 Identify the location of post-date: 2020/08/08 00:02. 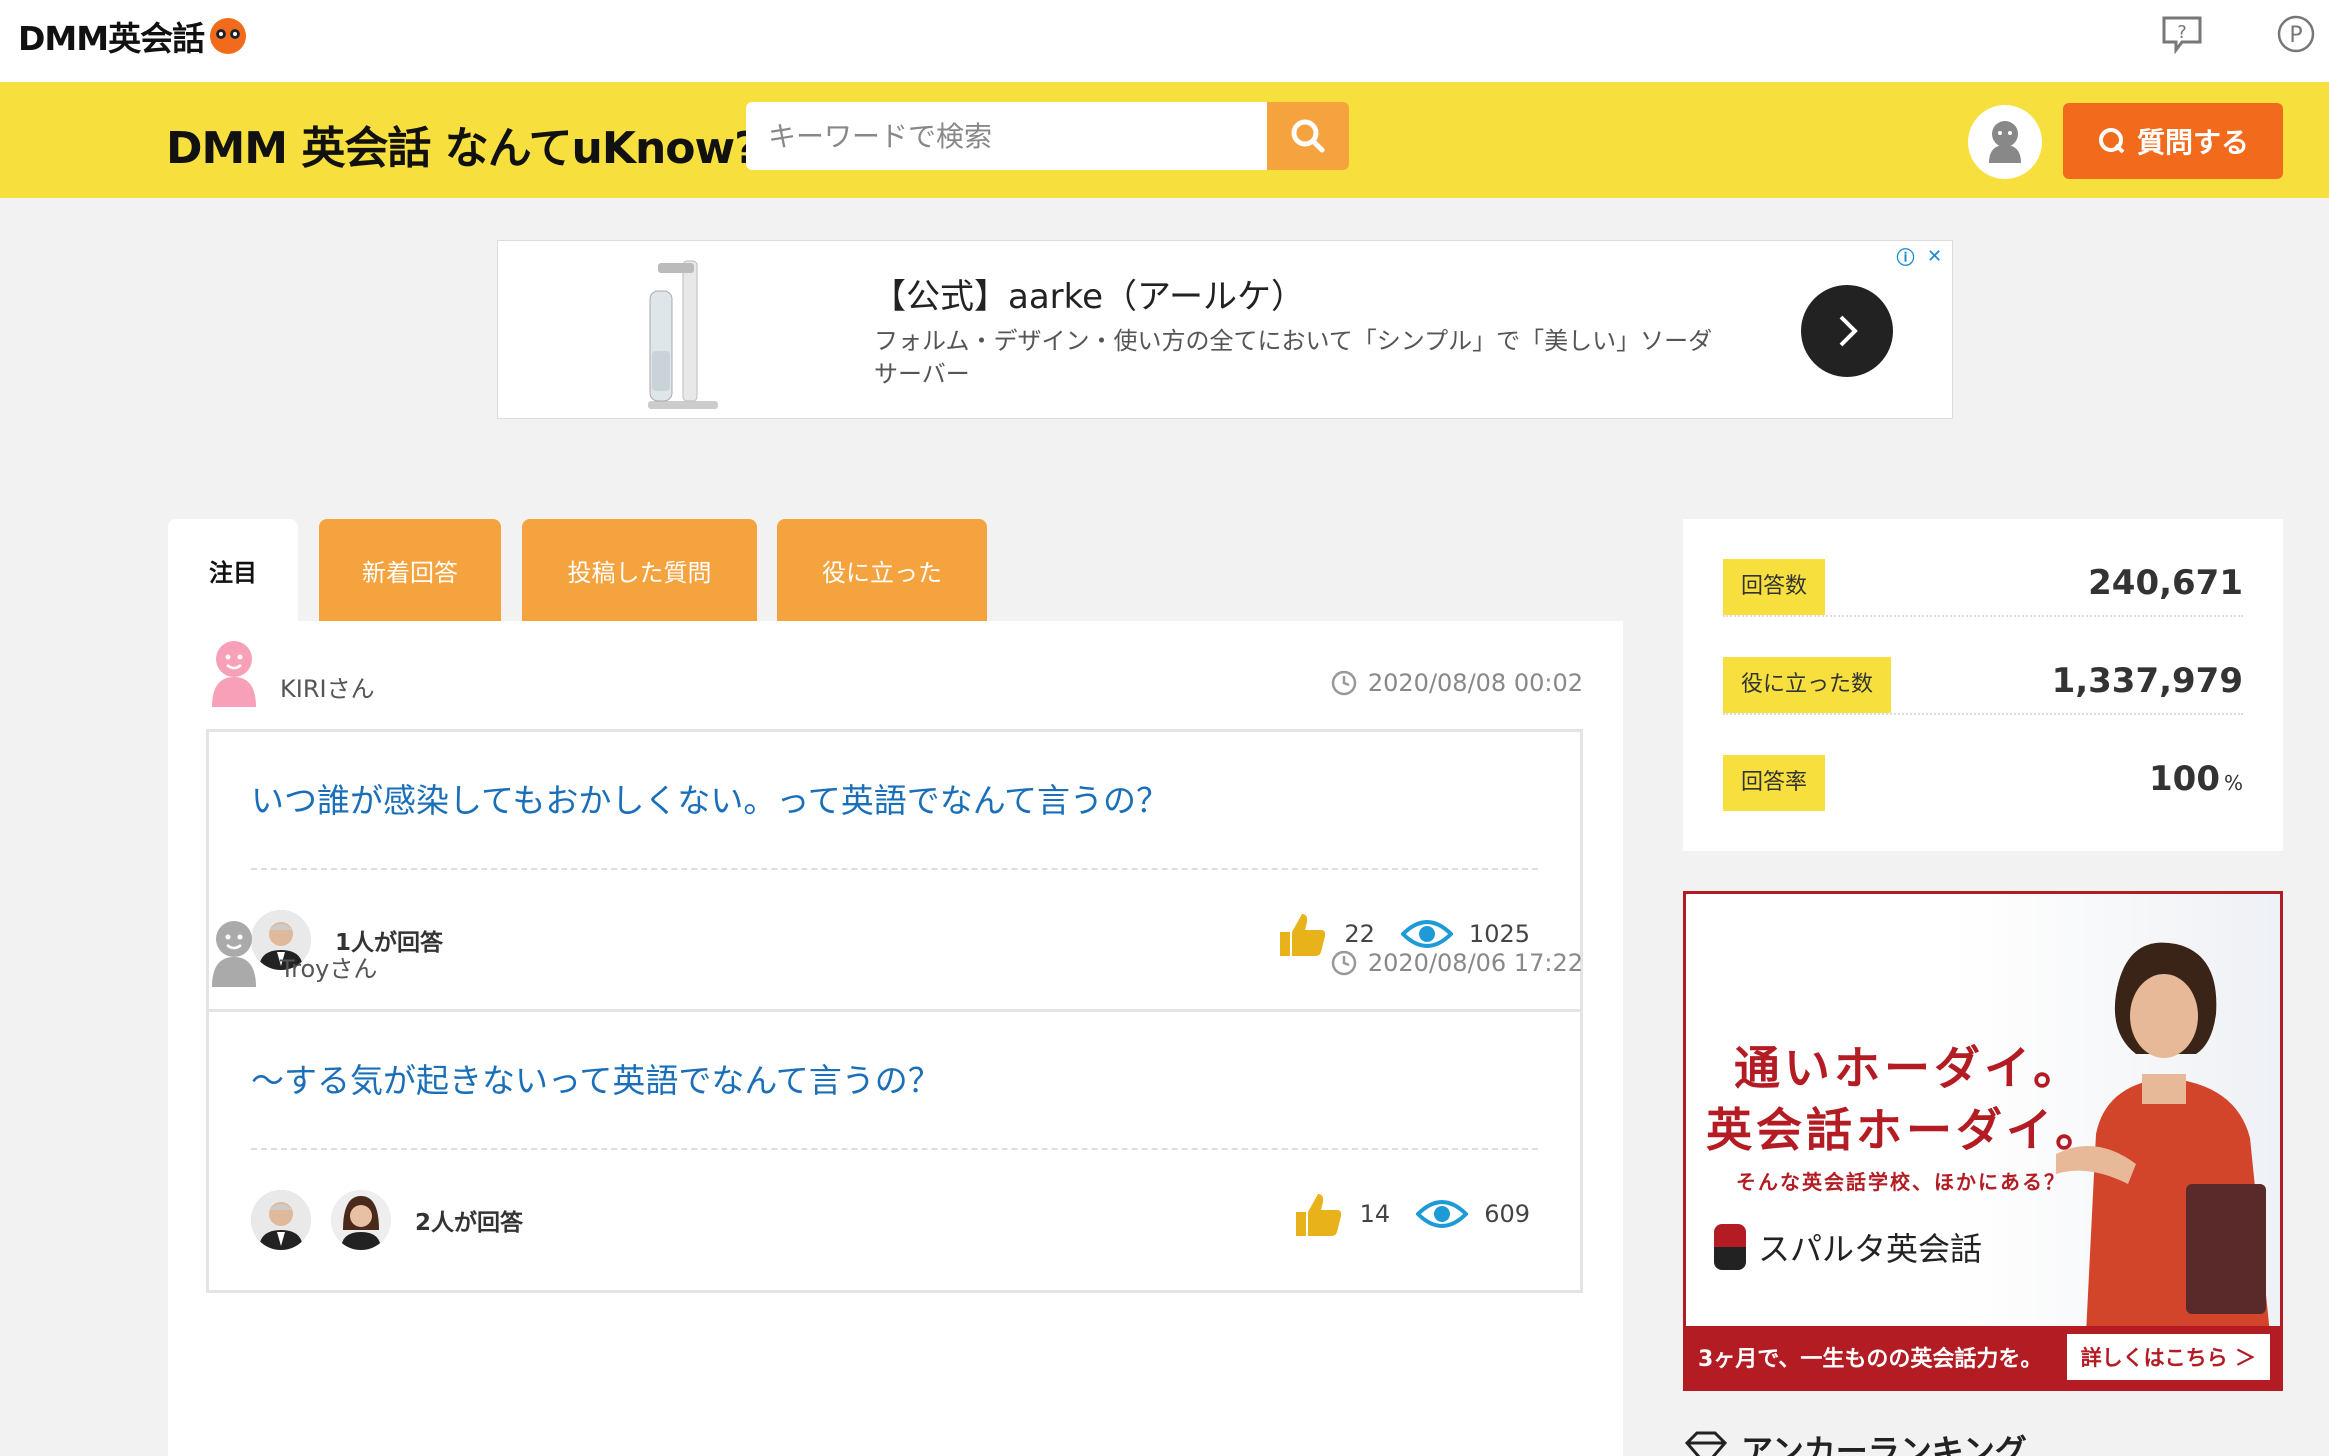
(1456, 683).